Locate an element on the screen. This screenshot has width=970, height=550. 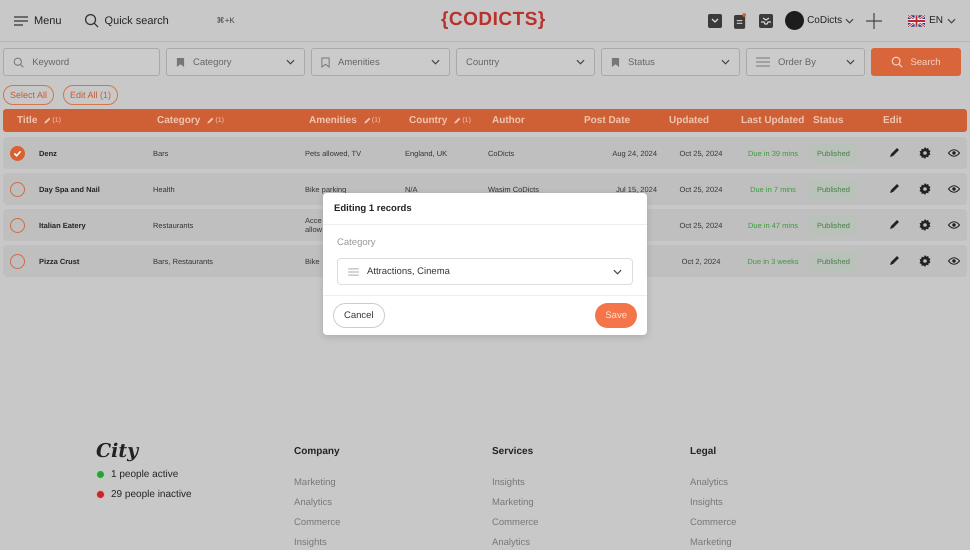
footer-heading: Company is located at coordinates (317, 451).